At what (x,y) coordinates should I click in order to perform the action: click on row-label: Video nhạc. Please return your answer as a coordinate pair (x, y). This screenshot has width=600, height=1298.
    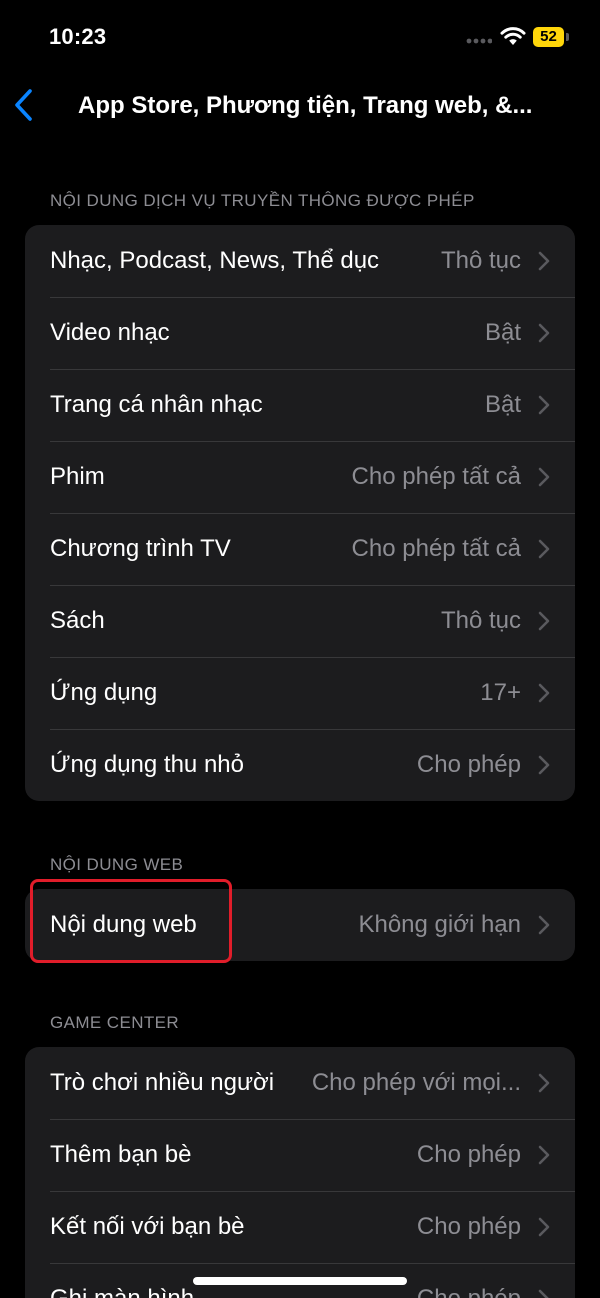
    Looking at the image, I should click on (110, 332).